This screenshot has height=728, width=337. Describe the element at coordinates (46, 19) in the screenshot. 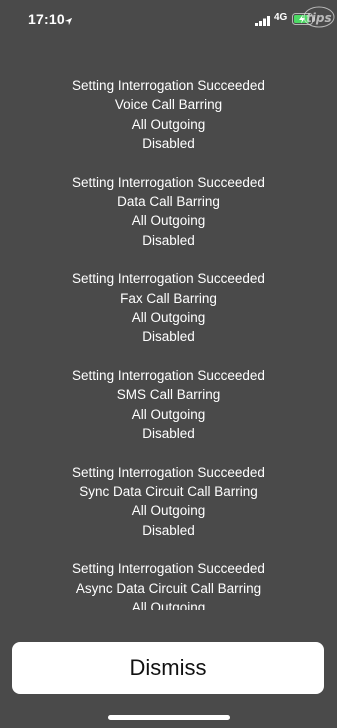

I see `status-time: 17:10` at that location.